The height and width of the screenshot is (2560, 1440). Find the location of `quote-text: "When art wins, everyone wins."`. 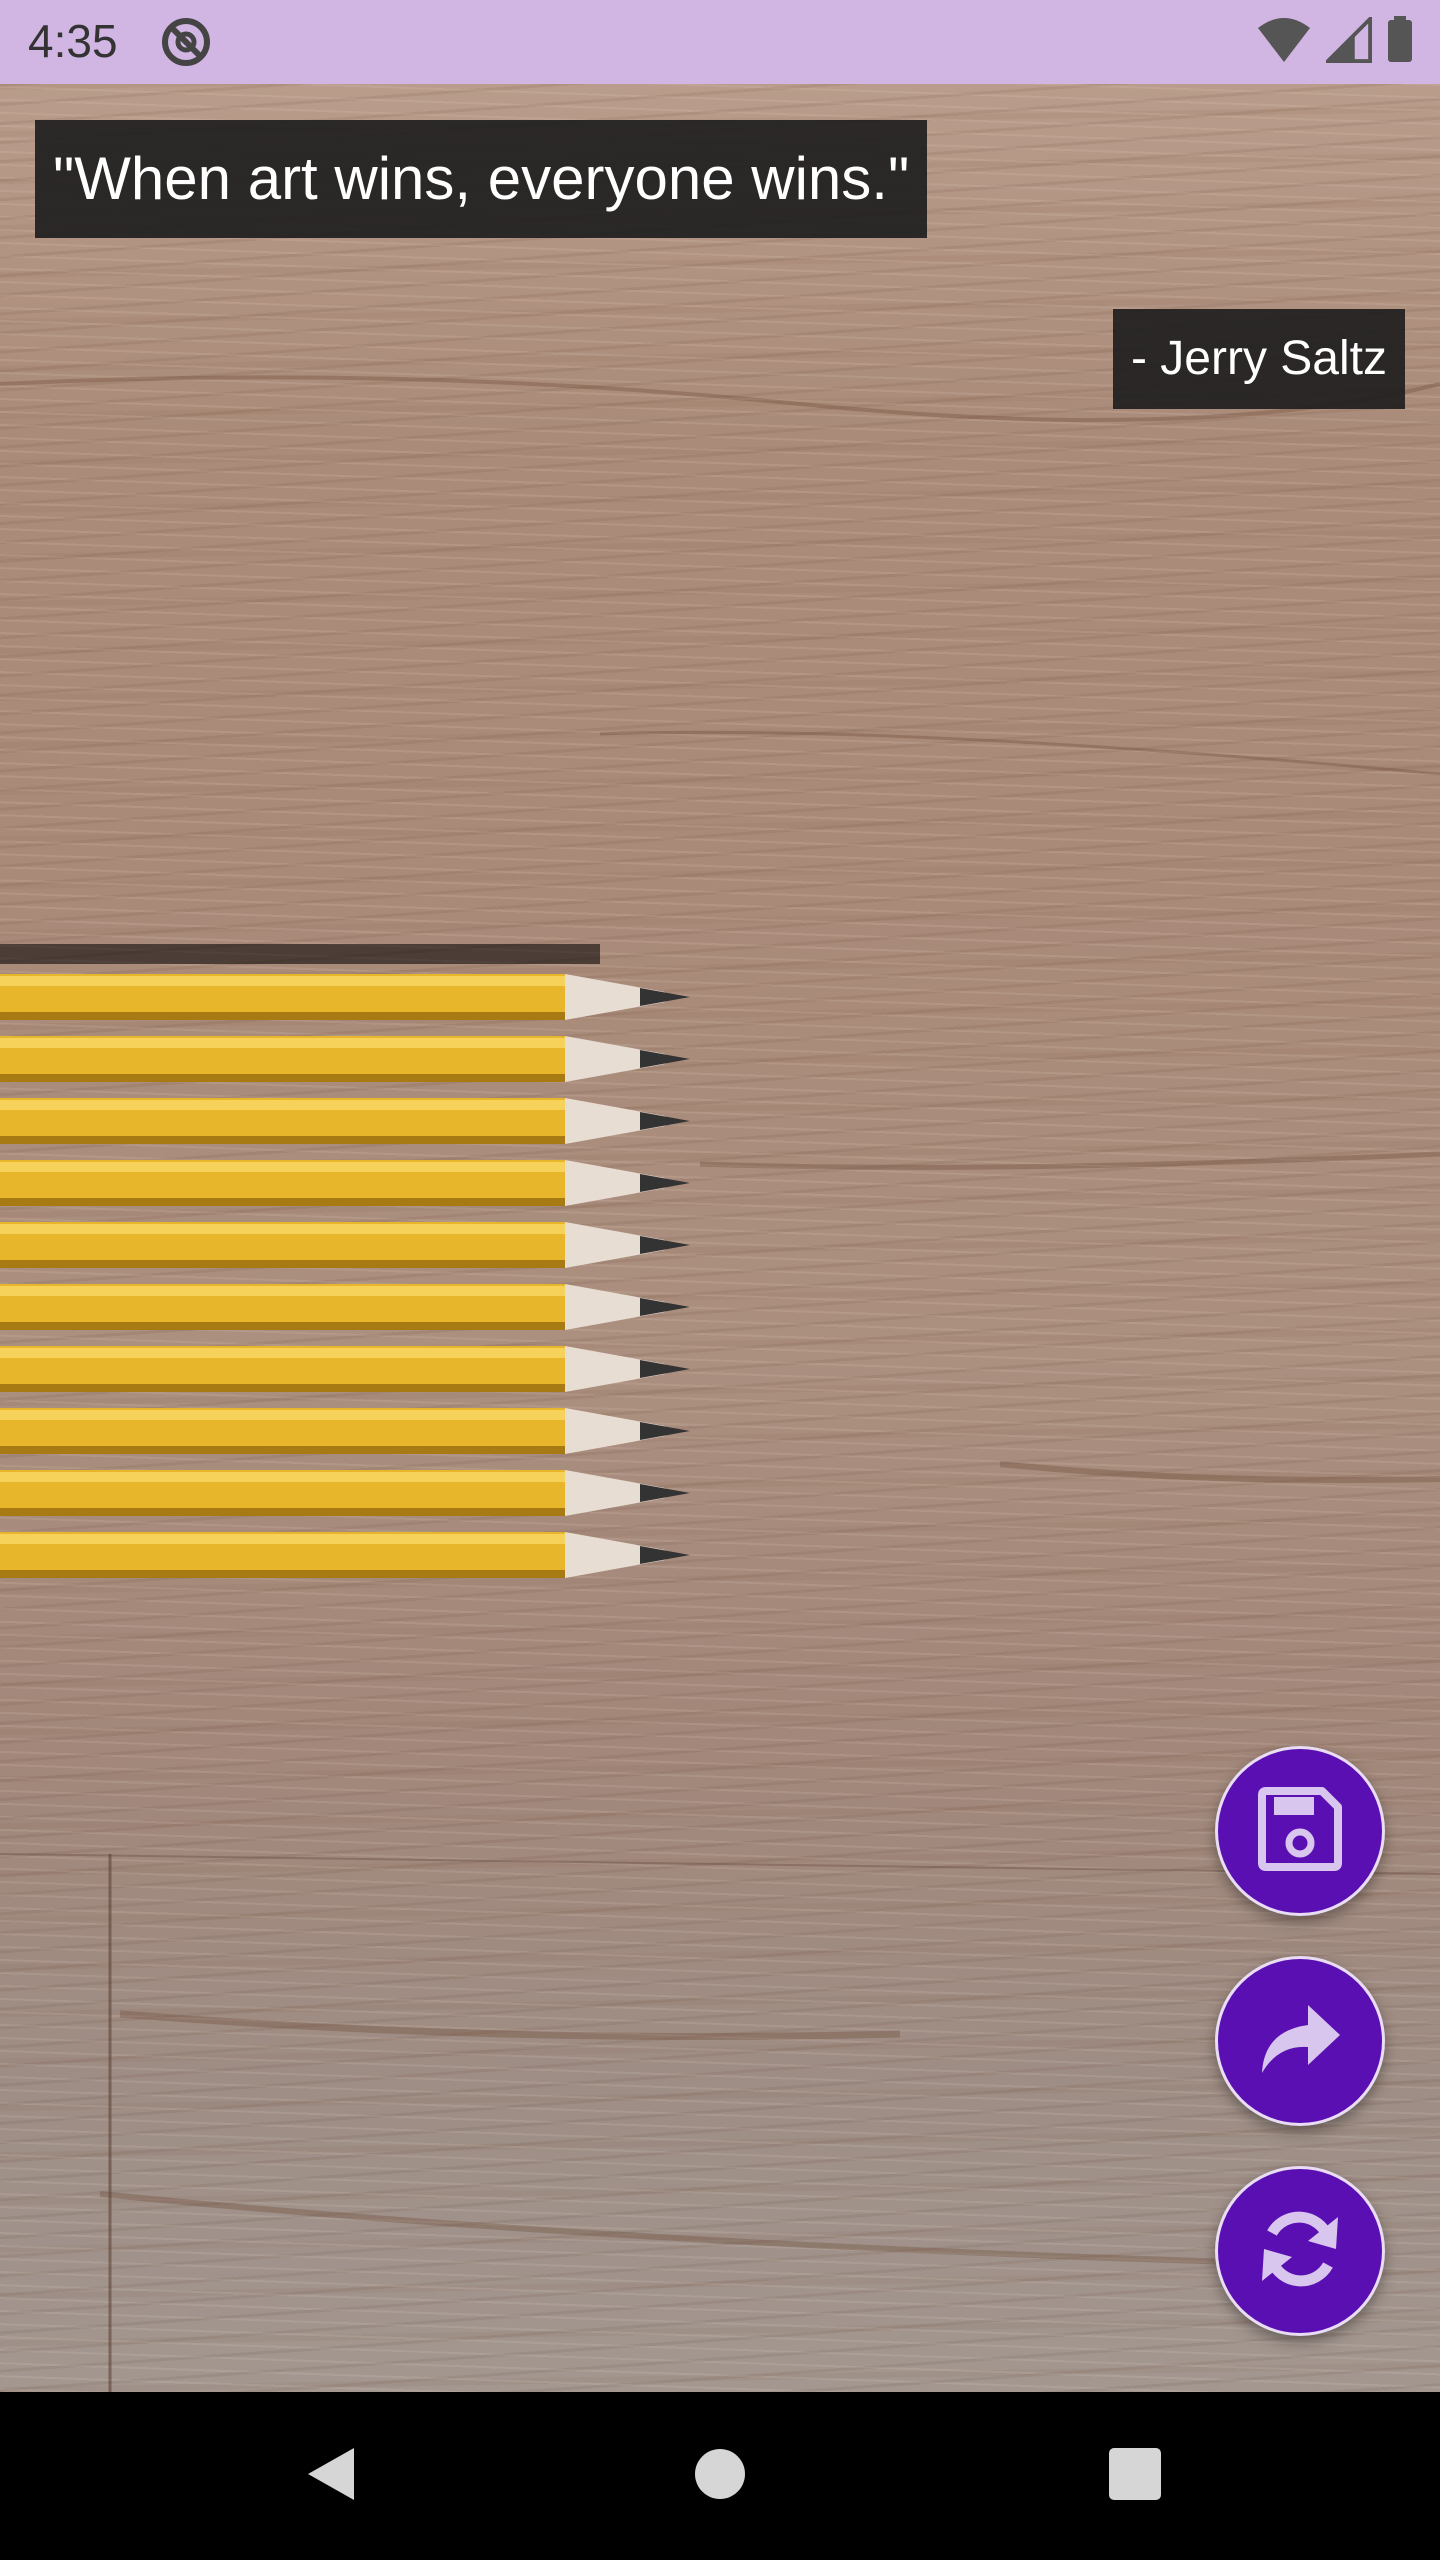

quote-text: "When art wins, everyone wins." is located at coordinates (481, 179).